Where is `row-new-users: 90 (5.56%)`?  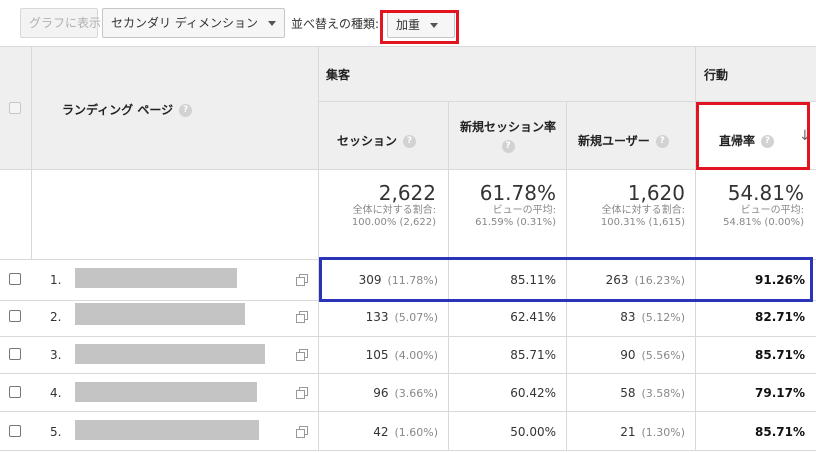 row-new-users: 90 (5.56%) is located at coordinates (626, 355).